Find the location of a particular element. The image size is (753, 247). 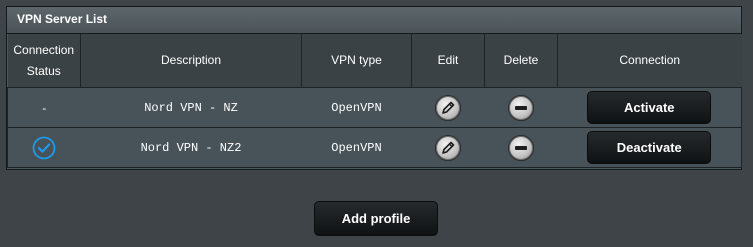

description-cell: Nord VPN - NZ2 is located at coordinates (191, 147).